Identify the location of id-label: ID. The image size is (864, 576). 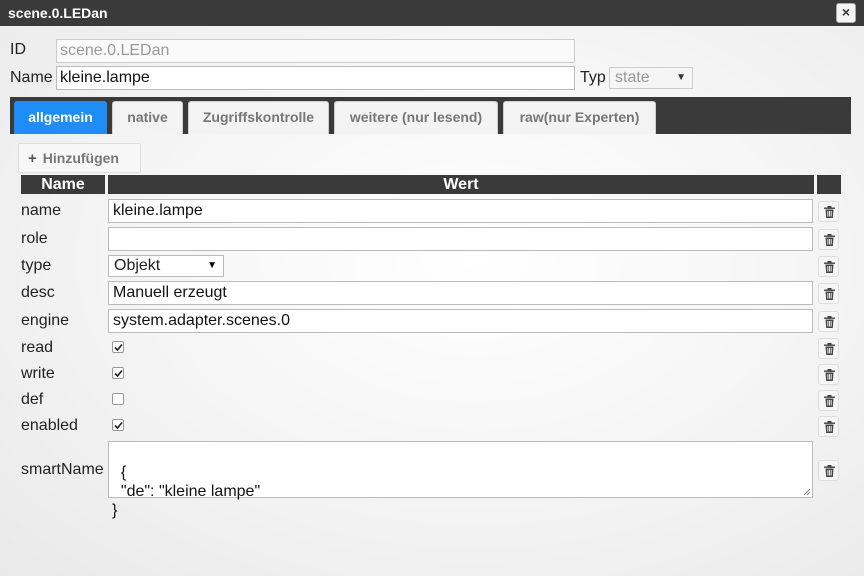
(18, 49).